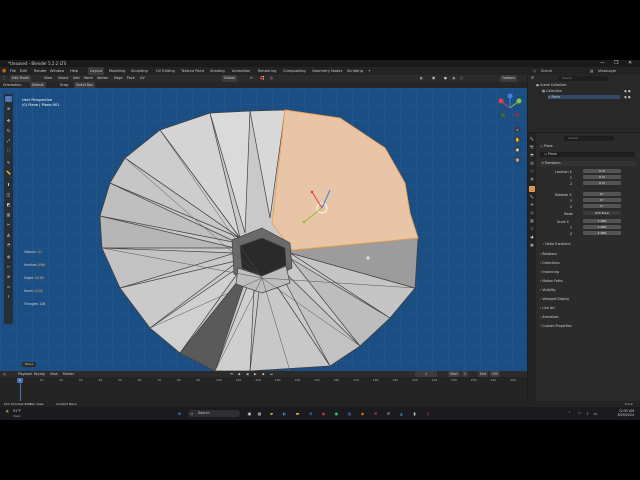  I want to click on workspace-tab-compositing: Compositing, so click(294, 71).